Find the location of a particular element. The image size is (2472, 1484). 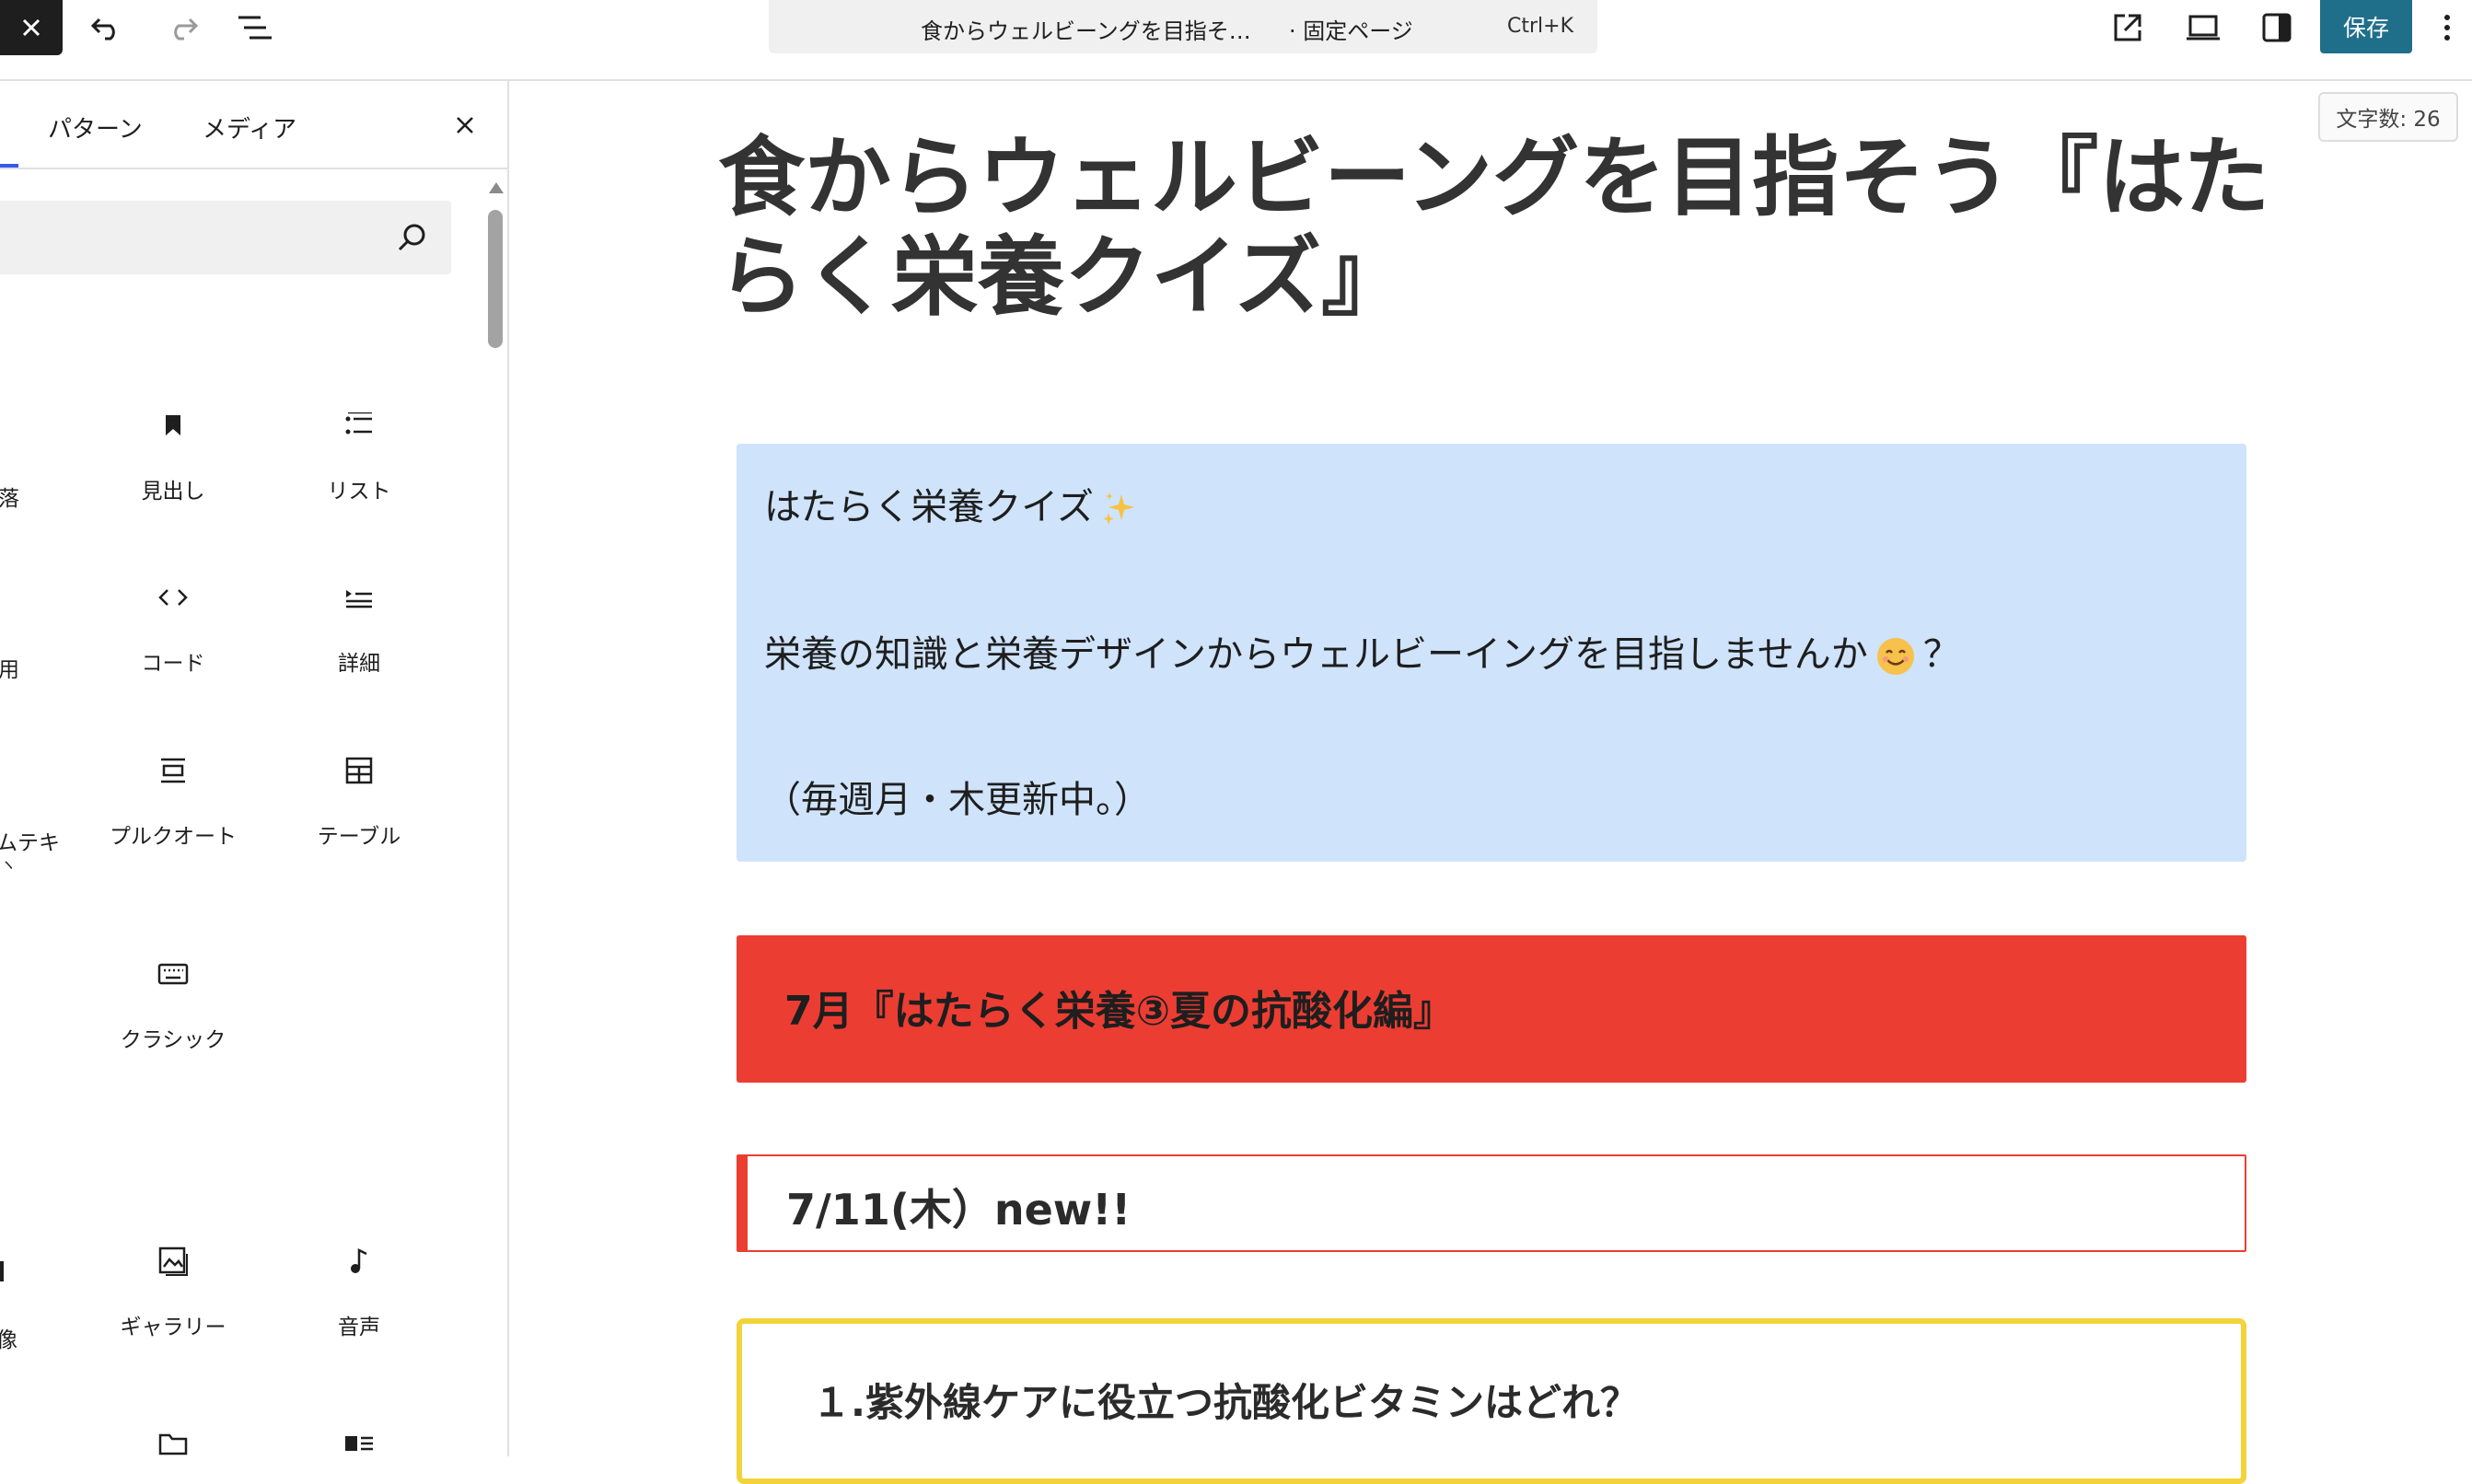

close-inserter-button is located at coordinates (31, 27).